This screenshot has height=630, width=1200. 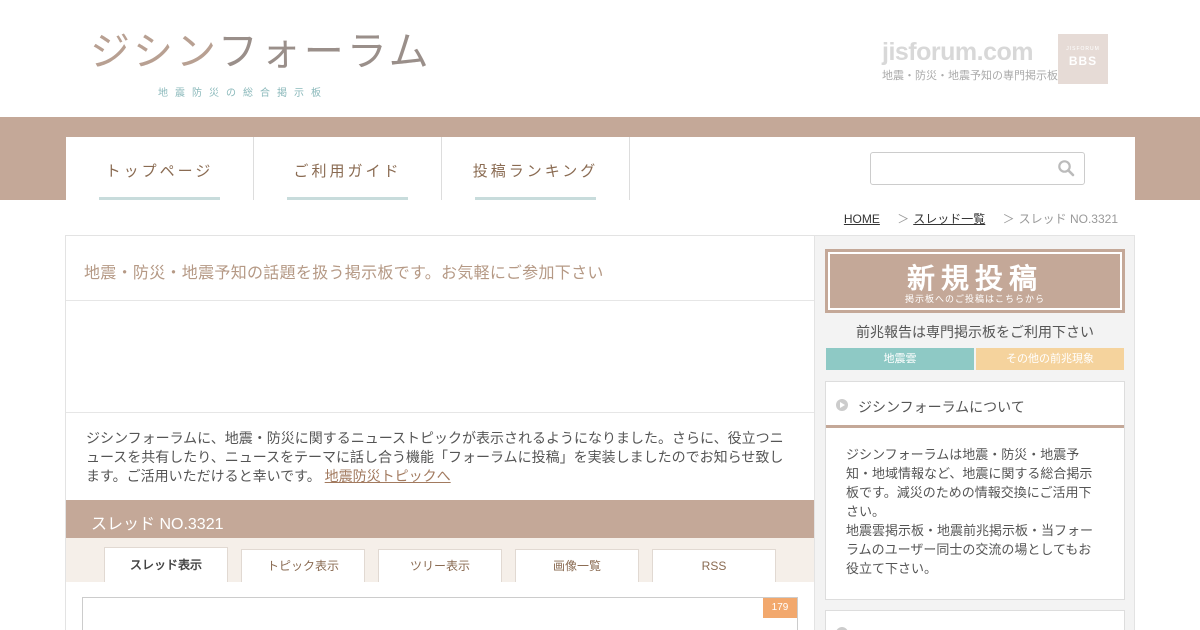 I want to click on bbs-small-label: JISFORUM, so click(x=1083, y=49).